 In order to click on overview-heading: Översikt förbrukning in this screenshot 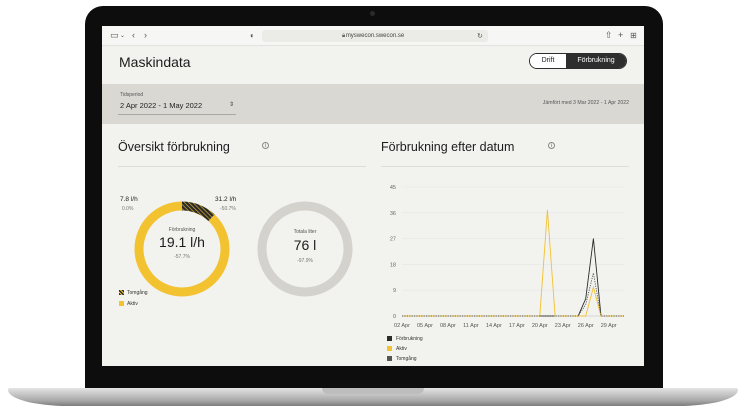, I will do `click(174, 147)`.